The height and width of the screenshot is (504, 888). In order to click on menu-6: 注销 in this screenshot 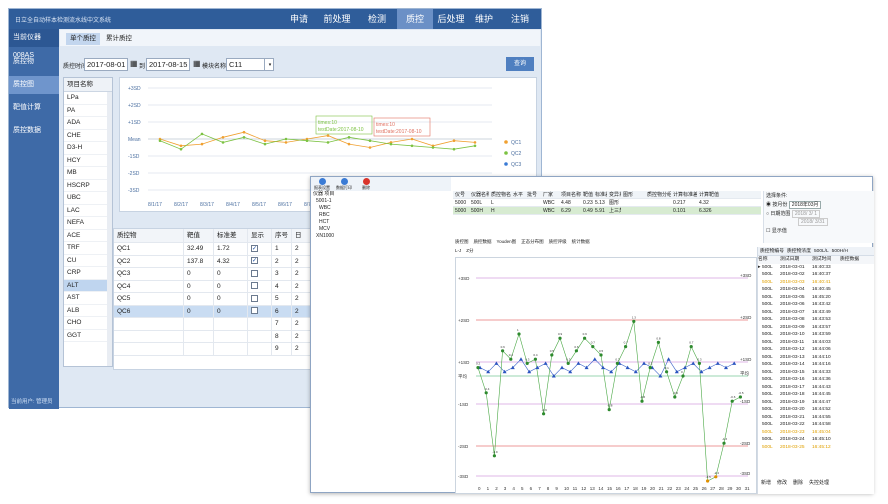, I will do `click(520, 19)`.